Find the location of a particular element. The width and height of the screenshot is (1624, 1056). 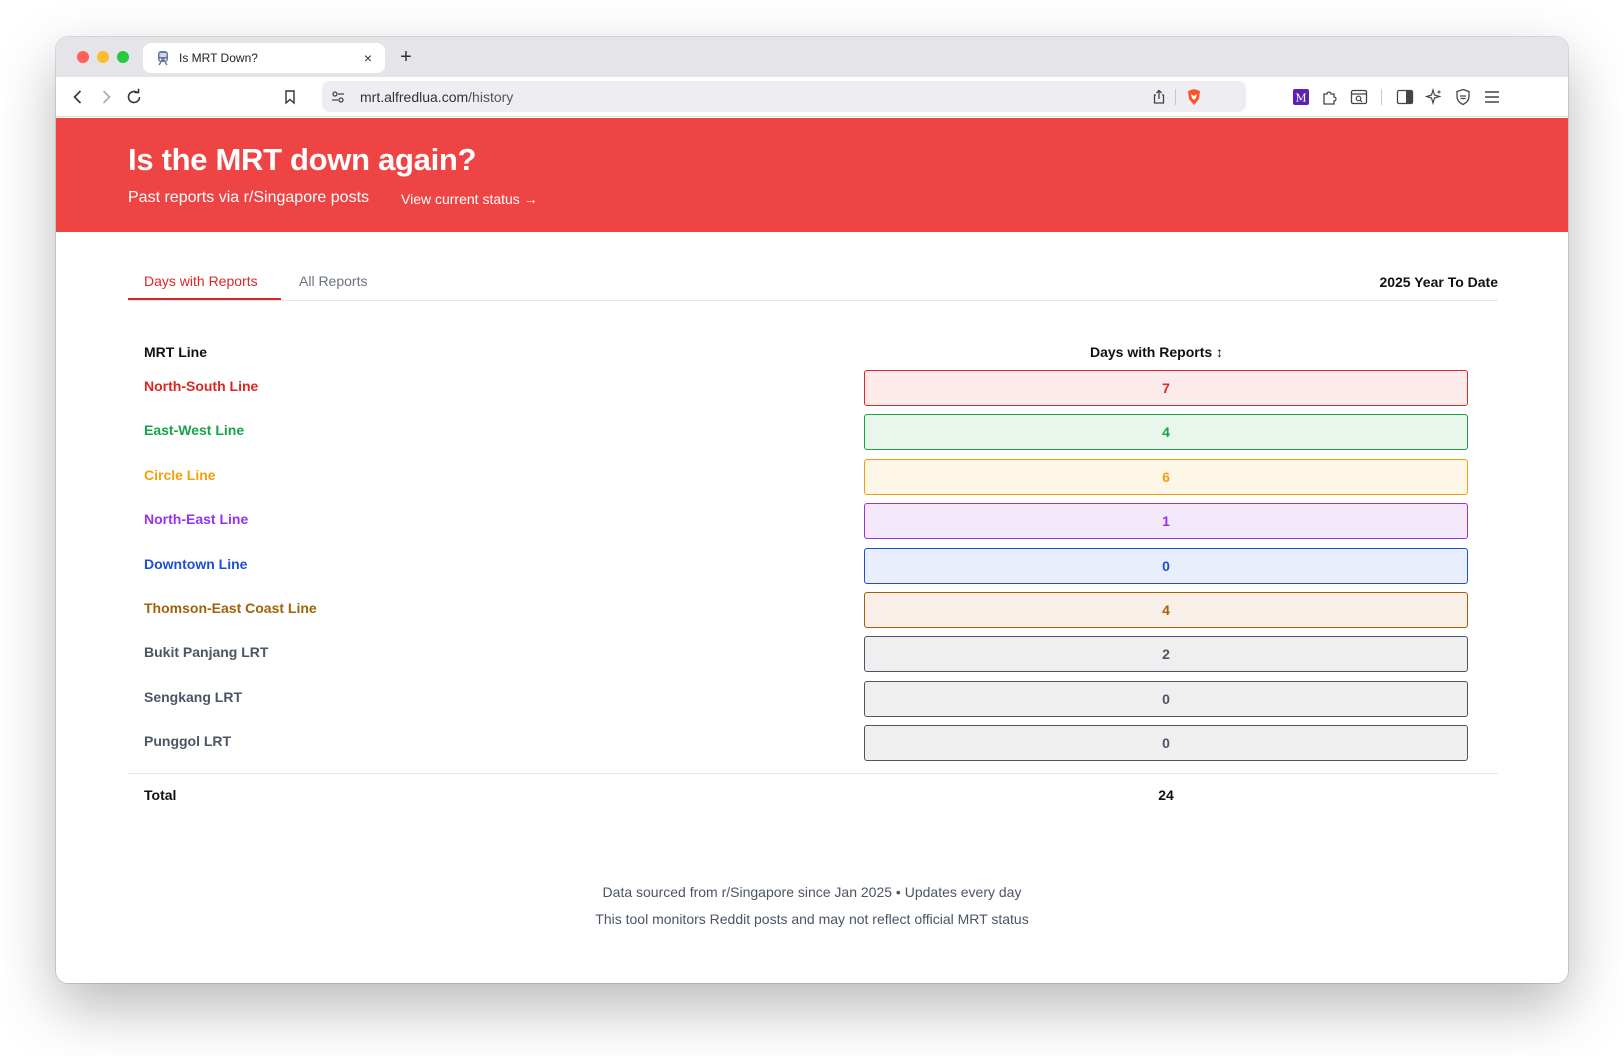

vpn-shield-icon is located at coordinates (1463, 97).